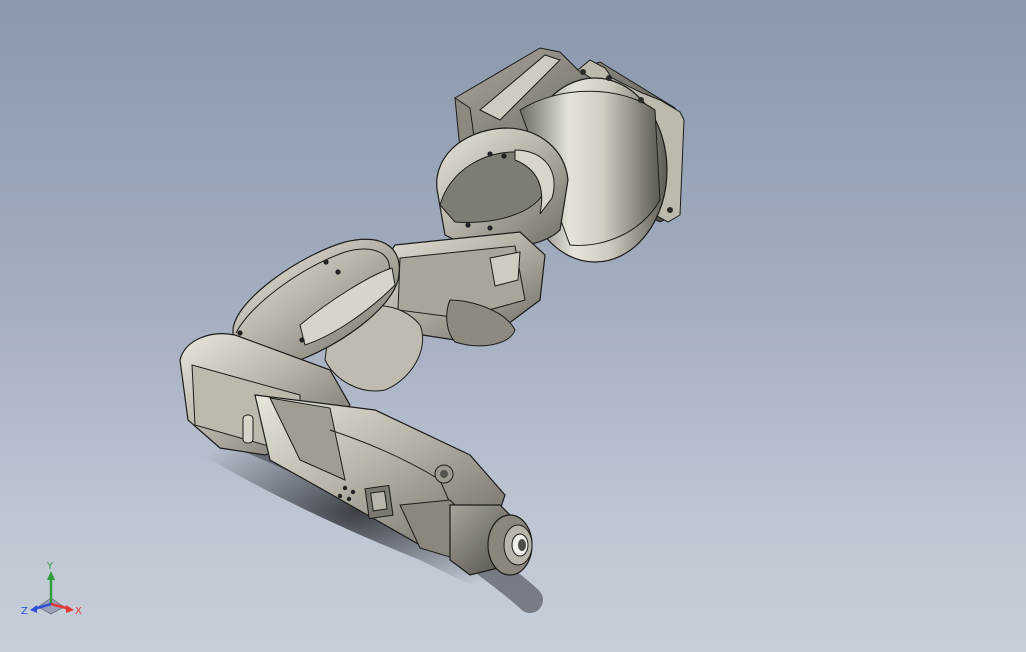  Describe the element at coordinates (466, 537) in the screenshot. I see `wrist-flange` at that location.